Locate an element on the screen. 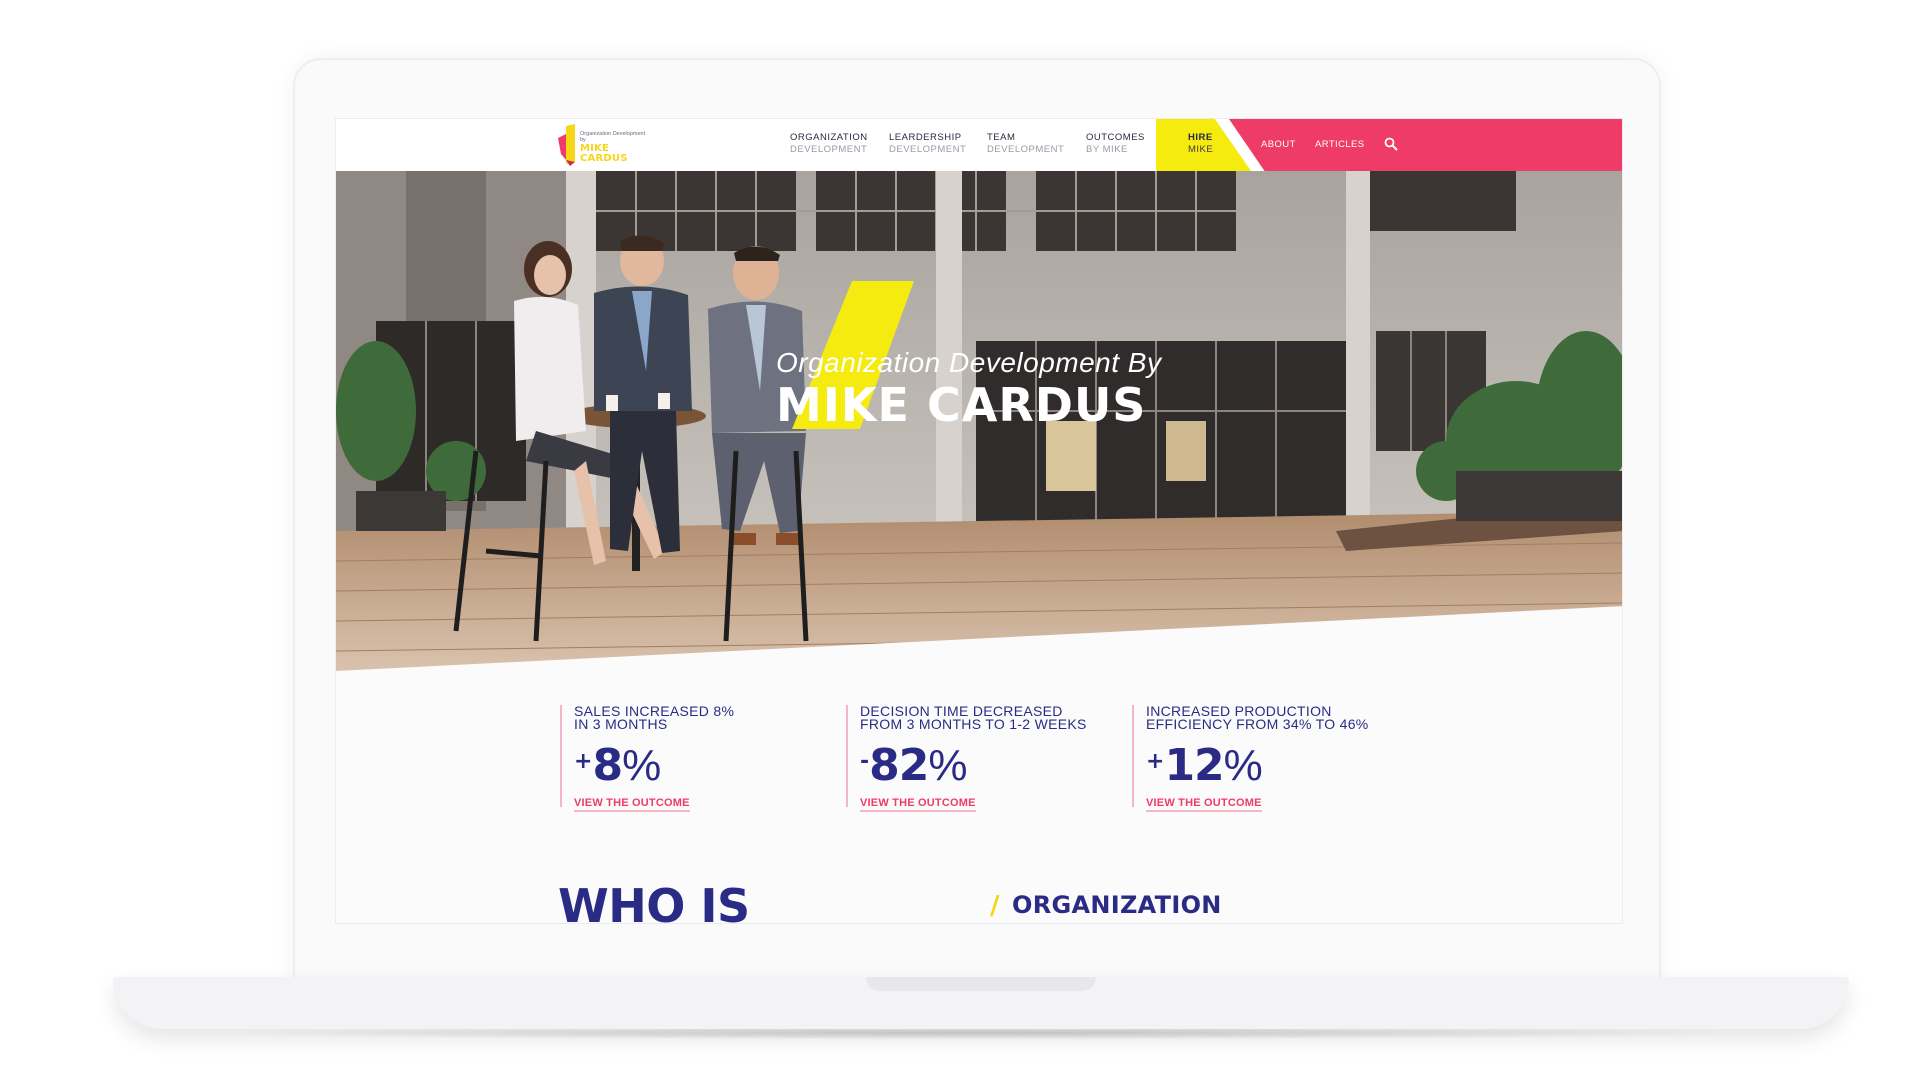 Image resolution: width=1920 pixels, height=1080 pixels. organization-heading: ORGANIZATION is located at coordinates (1117, 905).